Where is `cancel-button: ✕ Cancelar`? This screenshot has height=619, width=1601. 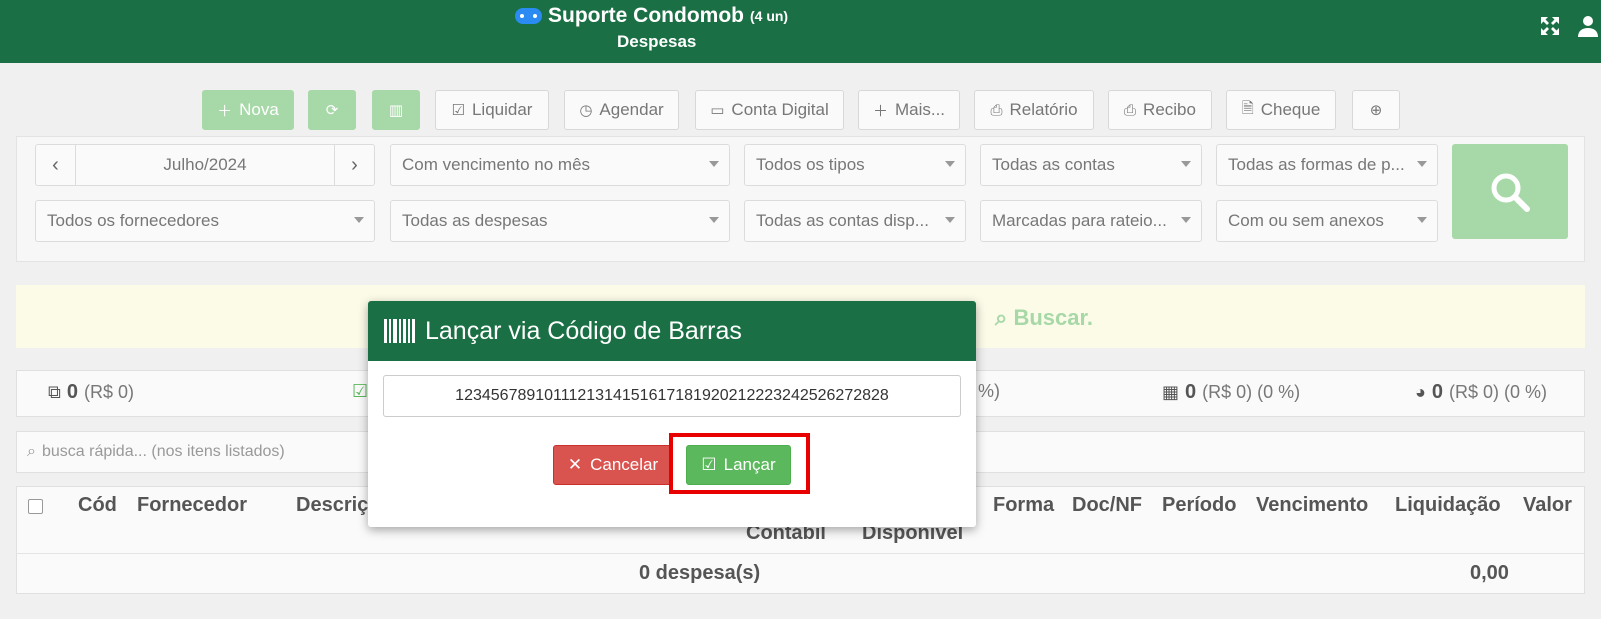
cancel-button: ✕ Cancelar is located at coordinates (613, 465).